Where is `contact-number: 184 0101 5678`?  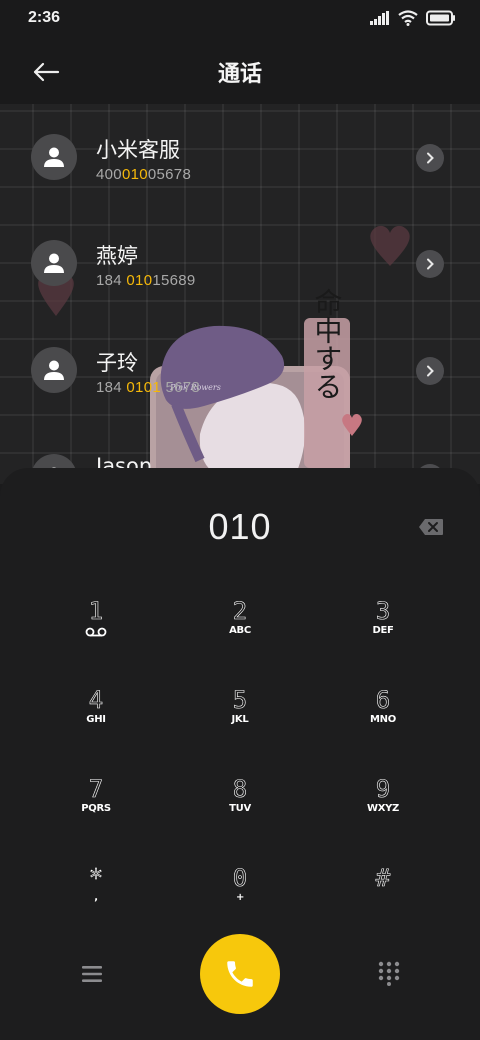
contact-number: 184 0101 5678 is located at coordinates (148, 387).